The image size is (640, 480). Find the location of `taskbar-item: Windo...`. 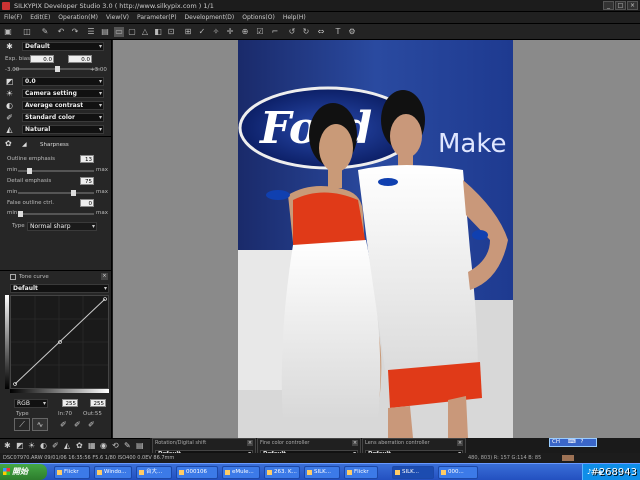

taskbar-item: Windo... is located at coordinates (113, 472).